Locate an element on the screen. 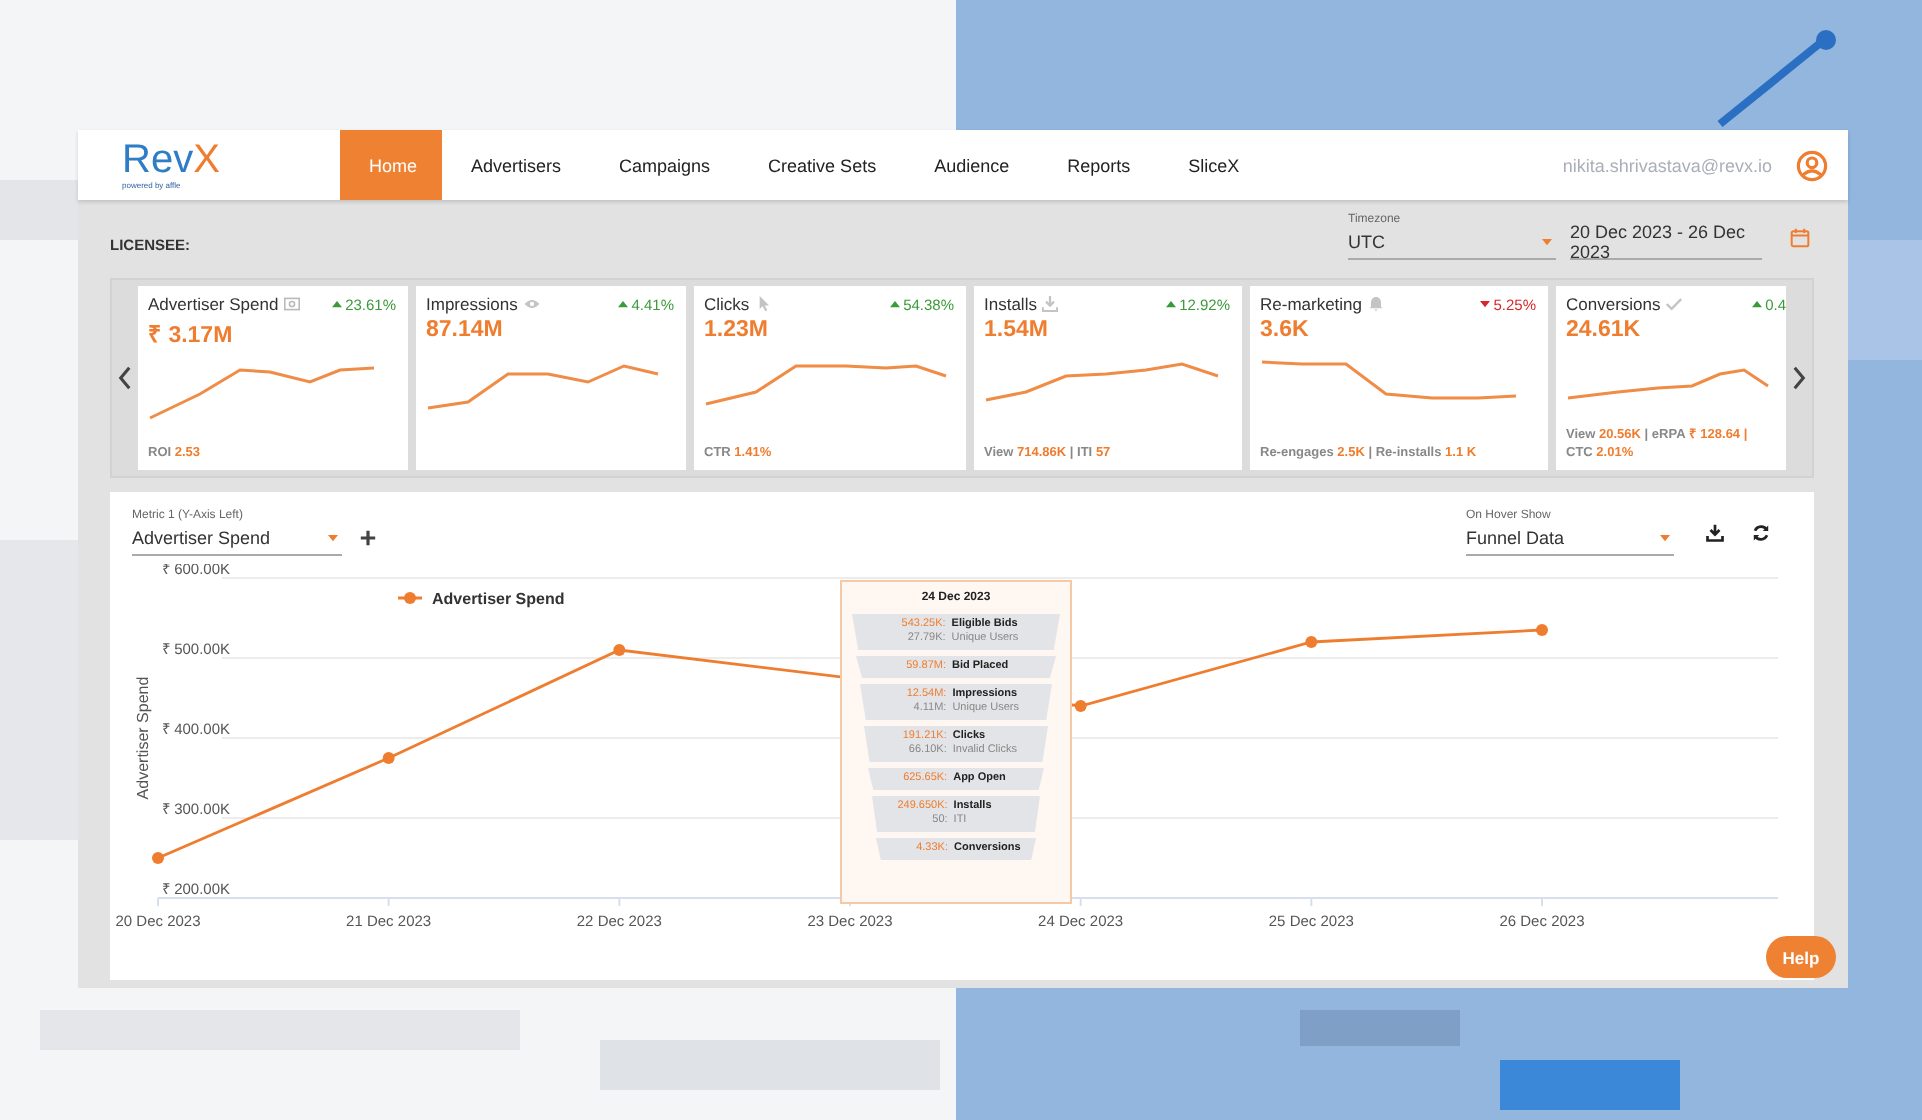 This screenshot has height=1120, width=1922. bell-icon is located at coordinates (1376, 304).